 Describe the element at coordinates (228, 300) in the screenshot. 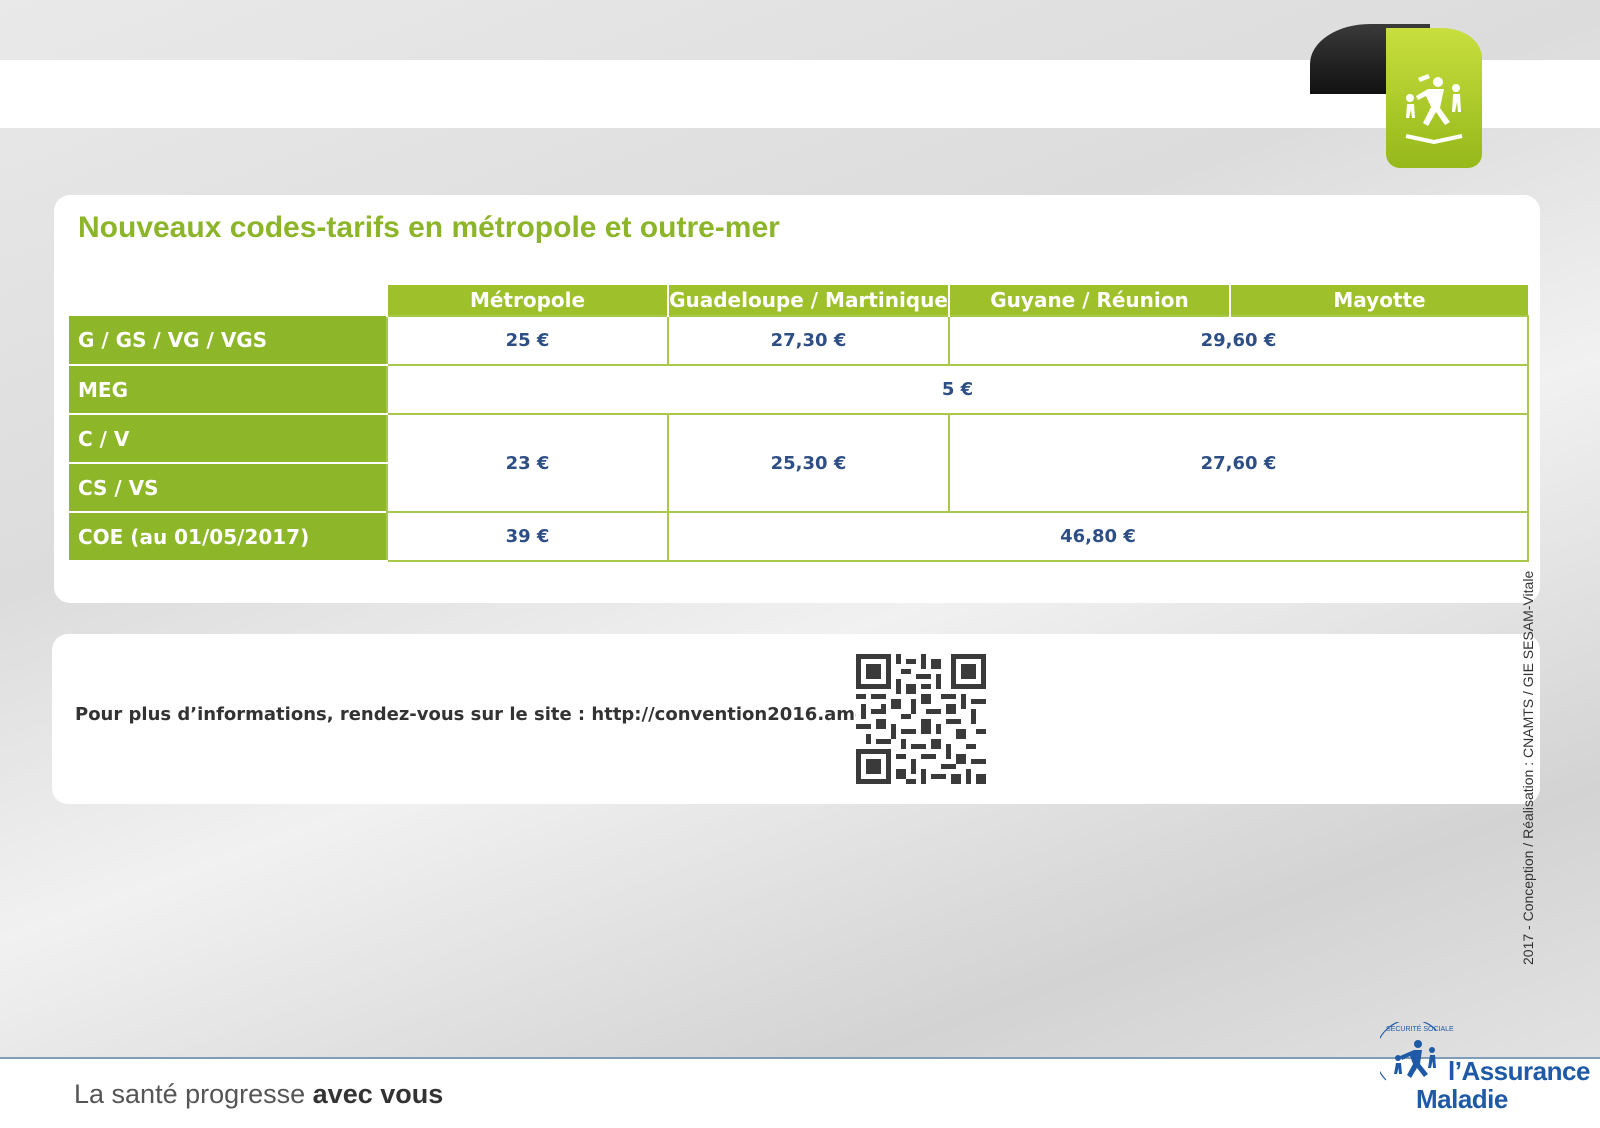

I see `table-corner-cell` at that location.